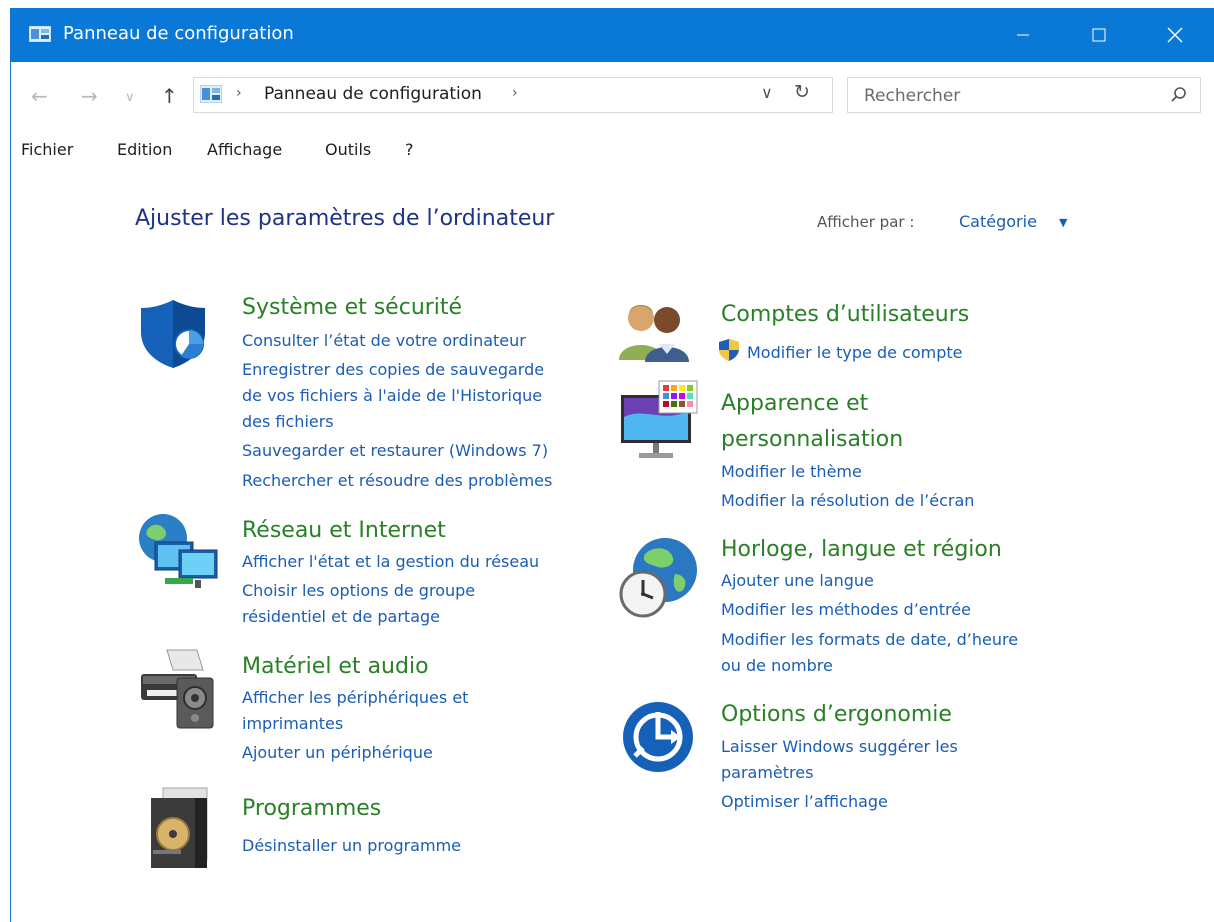  Describe the element at coordinates (173, 336) in the screenshot. I see `security-shield-icon` at that location.